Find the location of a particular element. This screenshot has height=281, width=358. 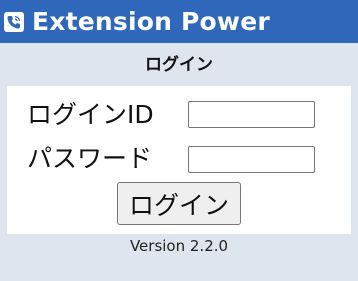

password-label: パスワード is located at coordinates (90, 158).